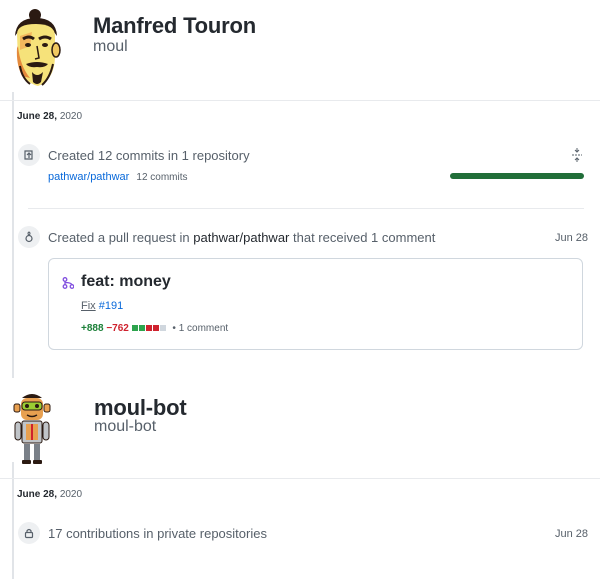 This screenshot has width=600, height=579. What do you see at coordinates (362, 237) in the screenshot?
I see `pr-summary-after: that received 1 comment` at bounding box center [362, 237].